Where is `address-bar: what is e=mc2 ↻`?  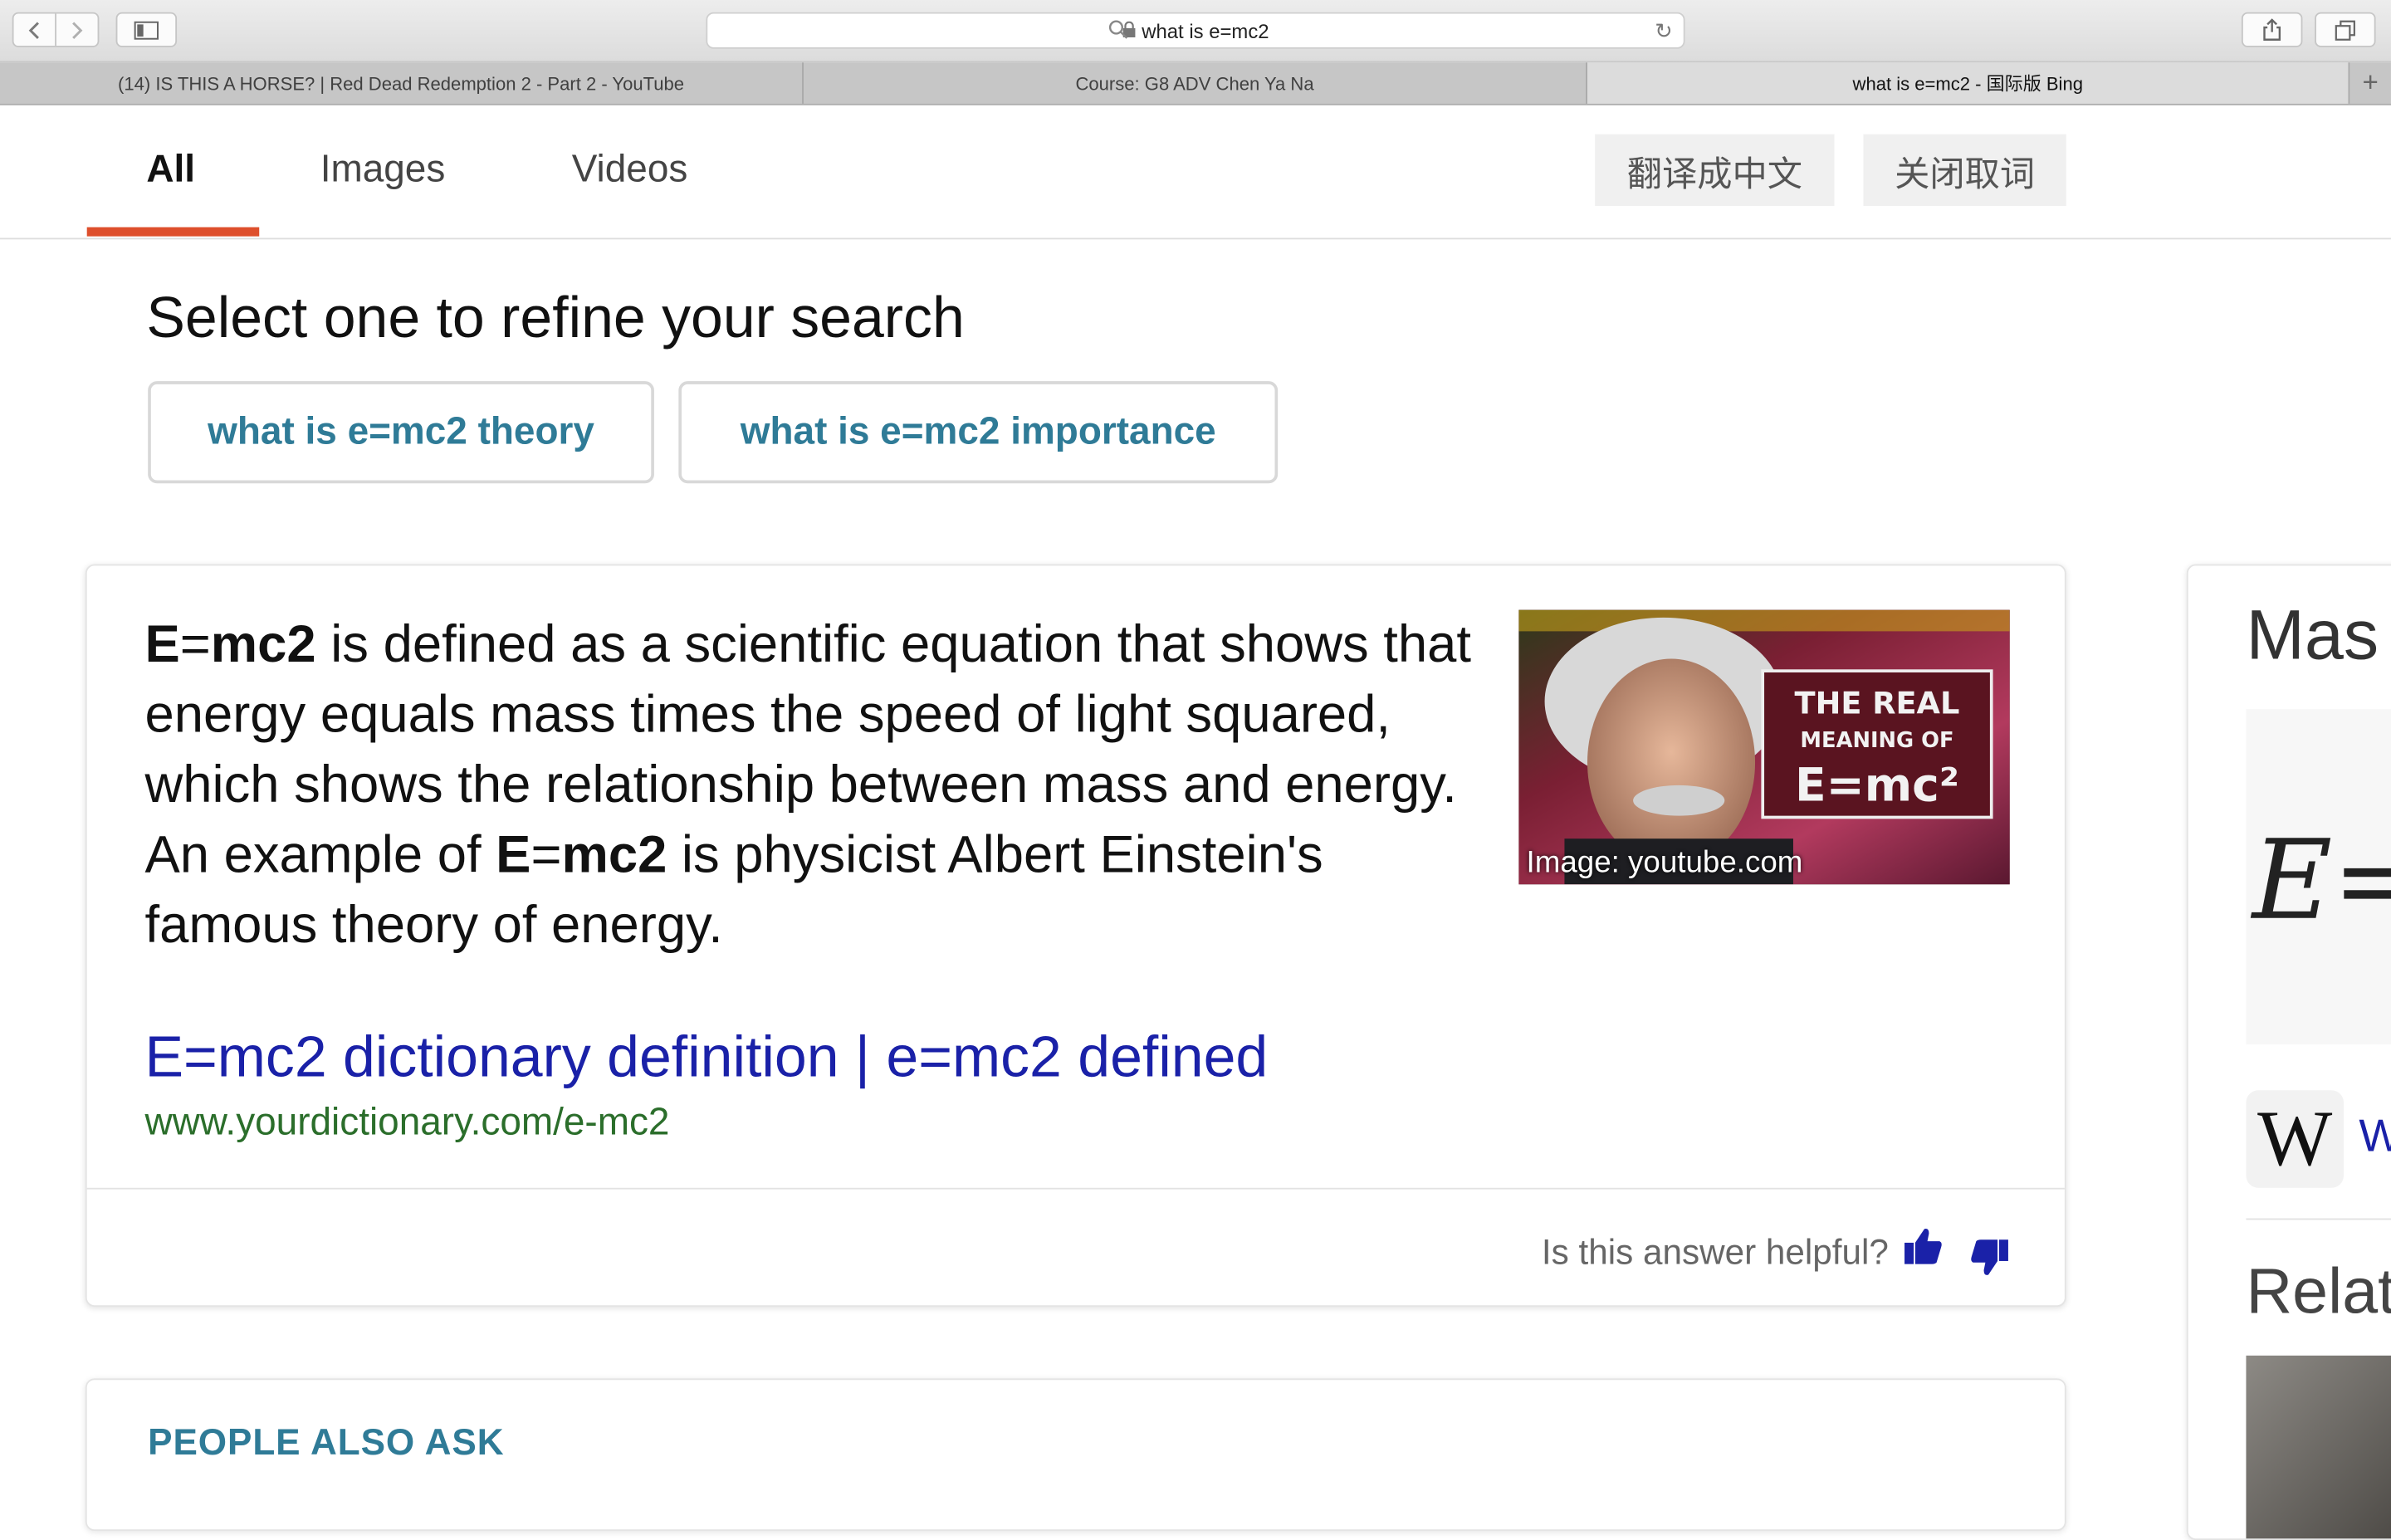
address-bar: what is e=mc2 ↻ is located at coordinates (1195, 31).